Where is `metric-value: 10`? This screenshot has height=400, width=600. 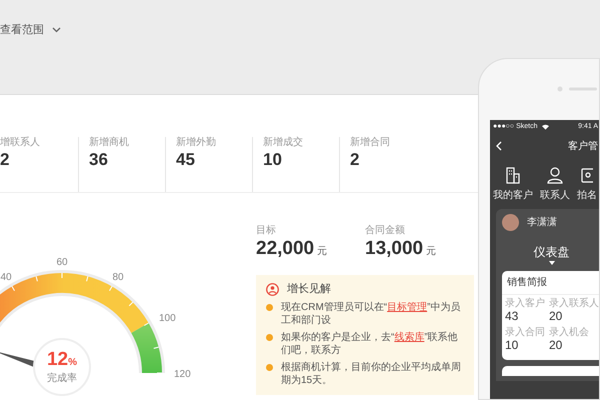 metric-value: 10 is located at coordinates (512, 345).